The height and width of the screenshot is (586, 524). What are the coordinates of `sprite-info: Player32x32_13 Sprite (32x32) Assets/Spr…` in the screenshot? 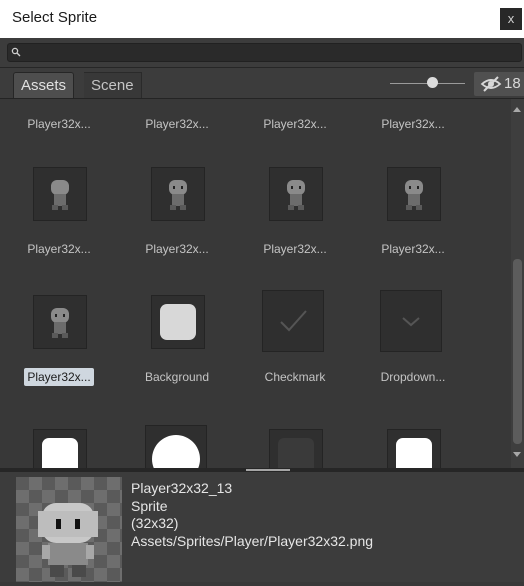 It's located at (252, 515).